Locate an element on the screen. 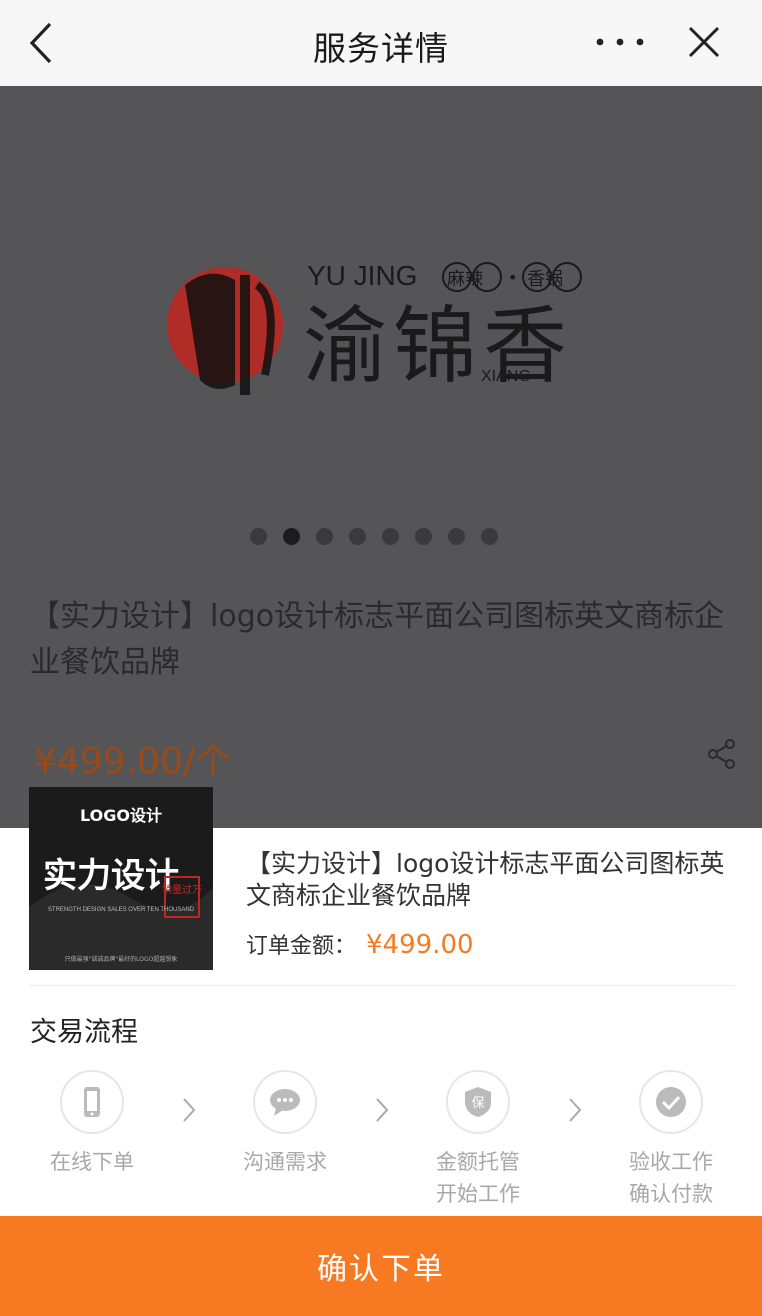 This screenshot has height=1316, width=762. share-icon is located at coordinates (722, 754).